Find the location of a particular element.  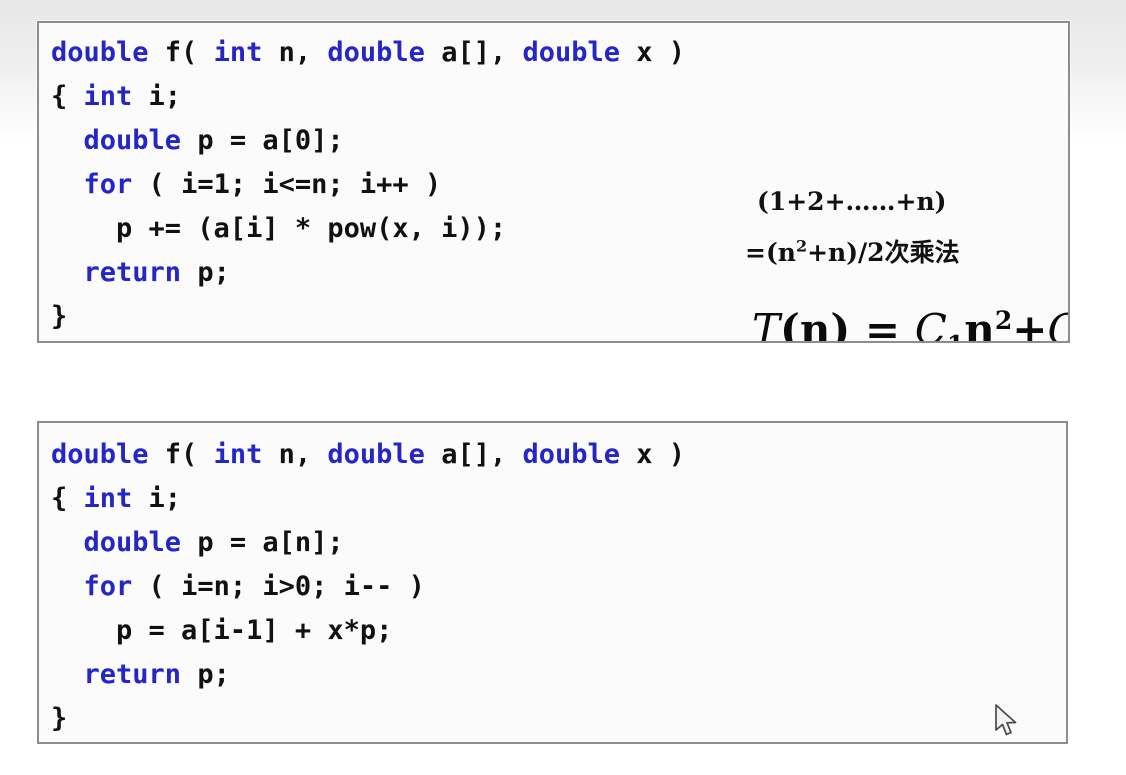

formula-1-t: T is located at coordinates (766, 324).